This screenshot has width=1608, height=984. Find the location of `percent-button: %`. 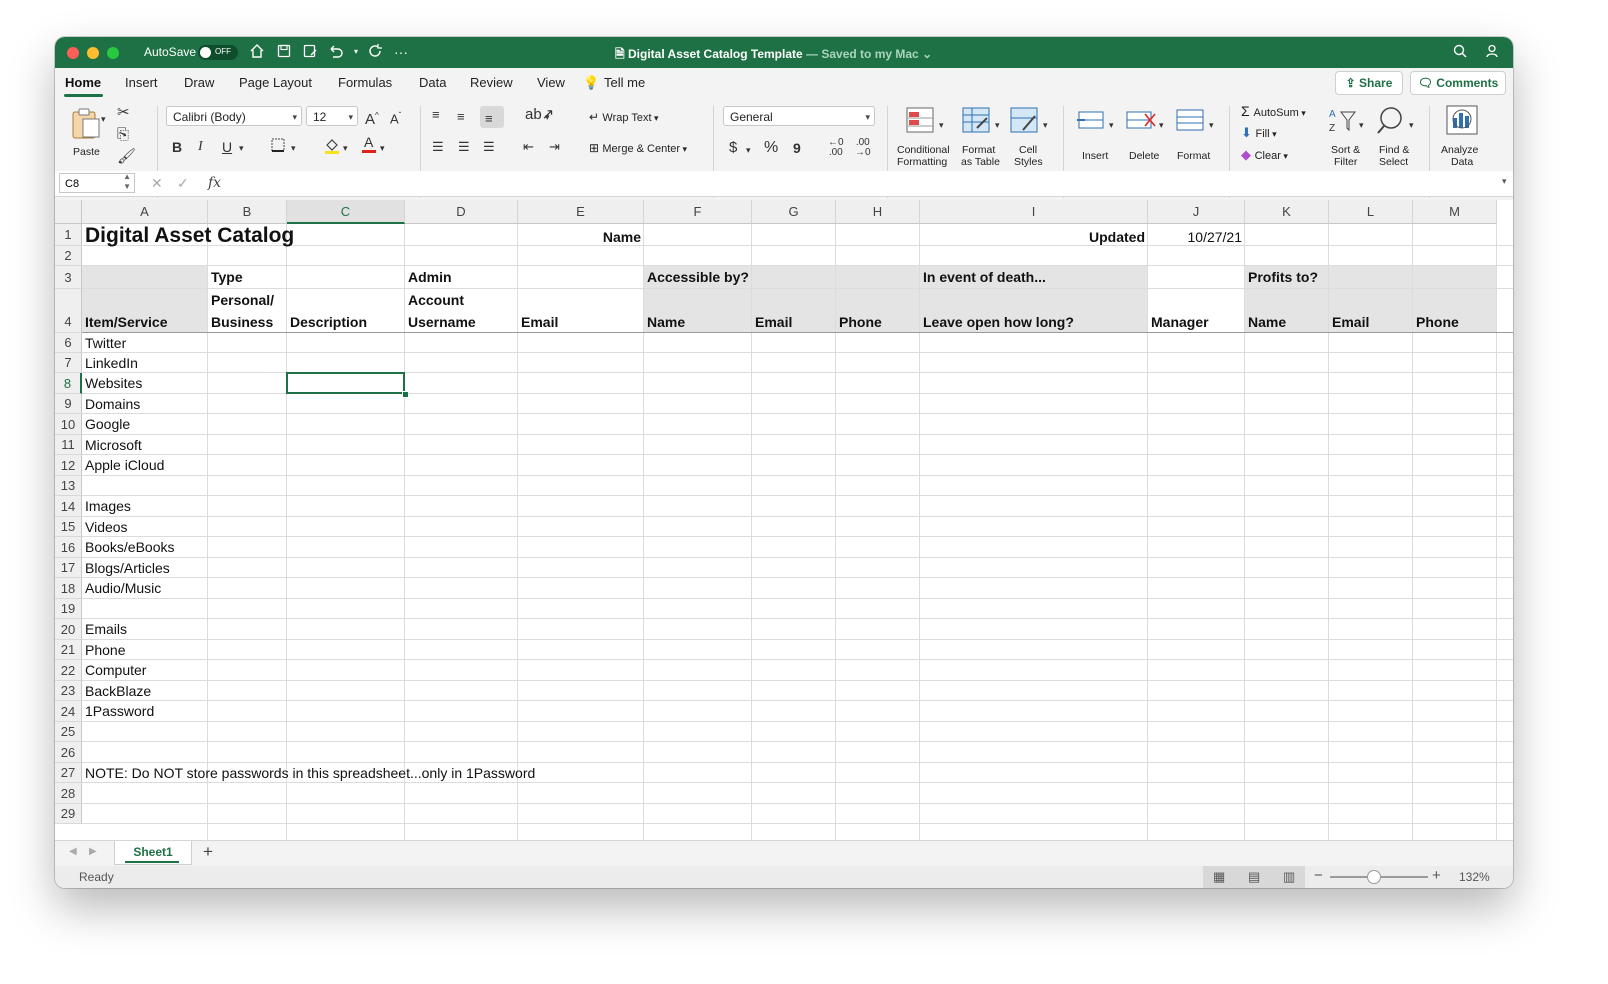

percent-button: % is located at coordinates (771, 148).